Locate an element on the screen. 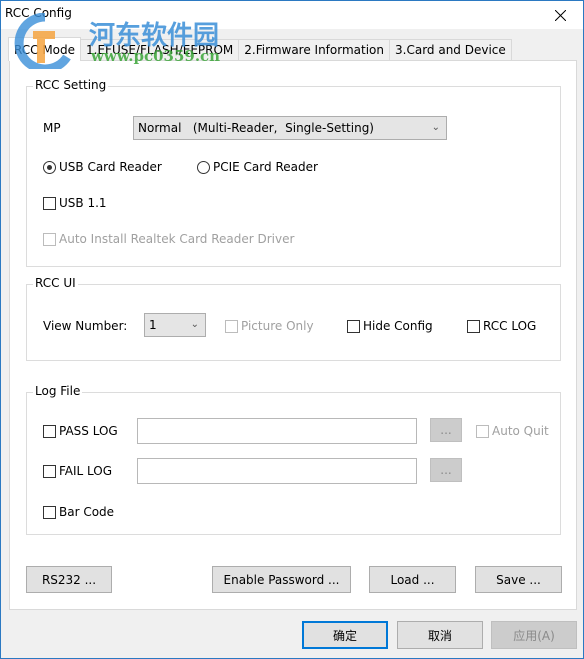 The width and height of the screenshot is (584, 659). auto-install-driver-checkbox: Auto Install Realtek Card Reader Driver is located at coordinates (168, 239).